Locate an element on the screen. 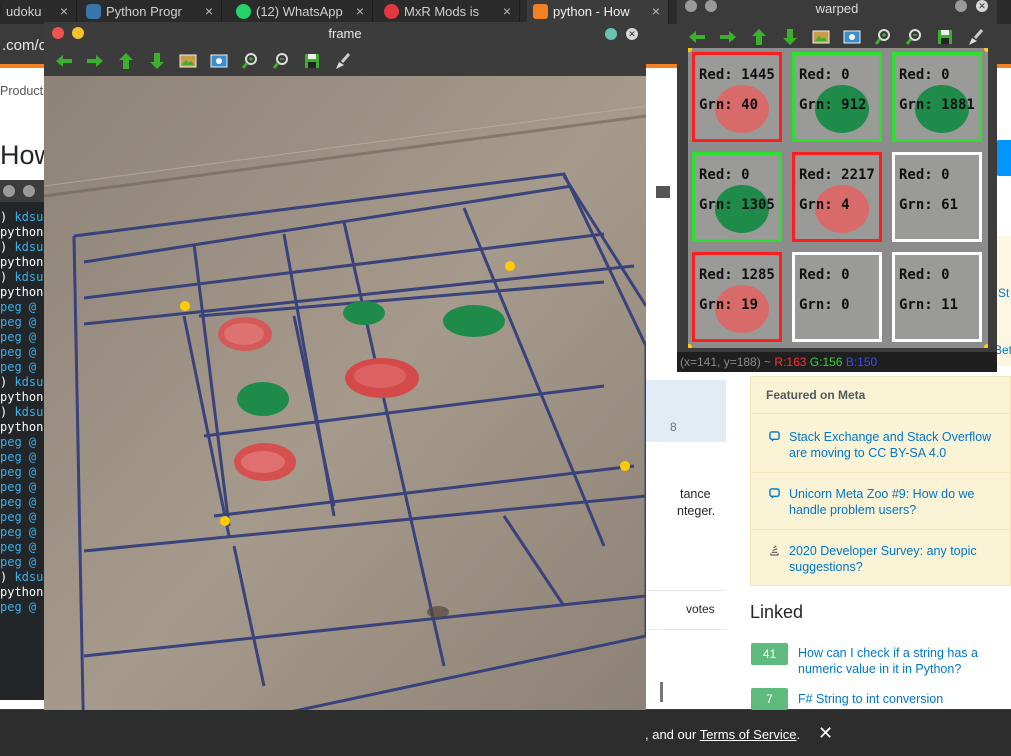 The height and width of the screenshot is (756, 1011). grid-cell: Red: 0 Grn: 912 is located at coordinates (837, 97).